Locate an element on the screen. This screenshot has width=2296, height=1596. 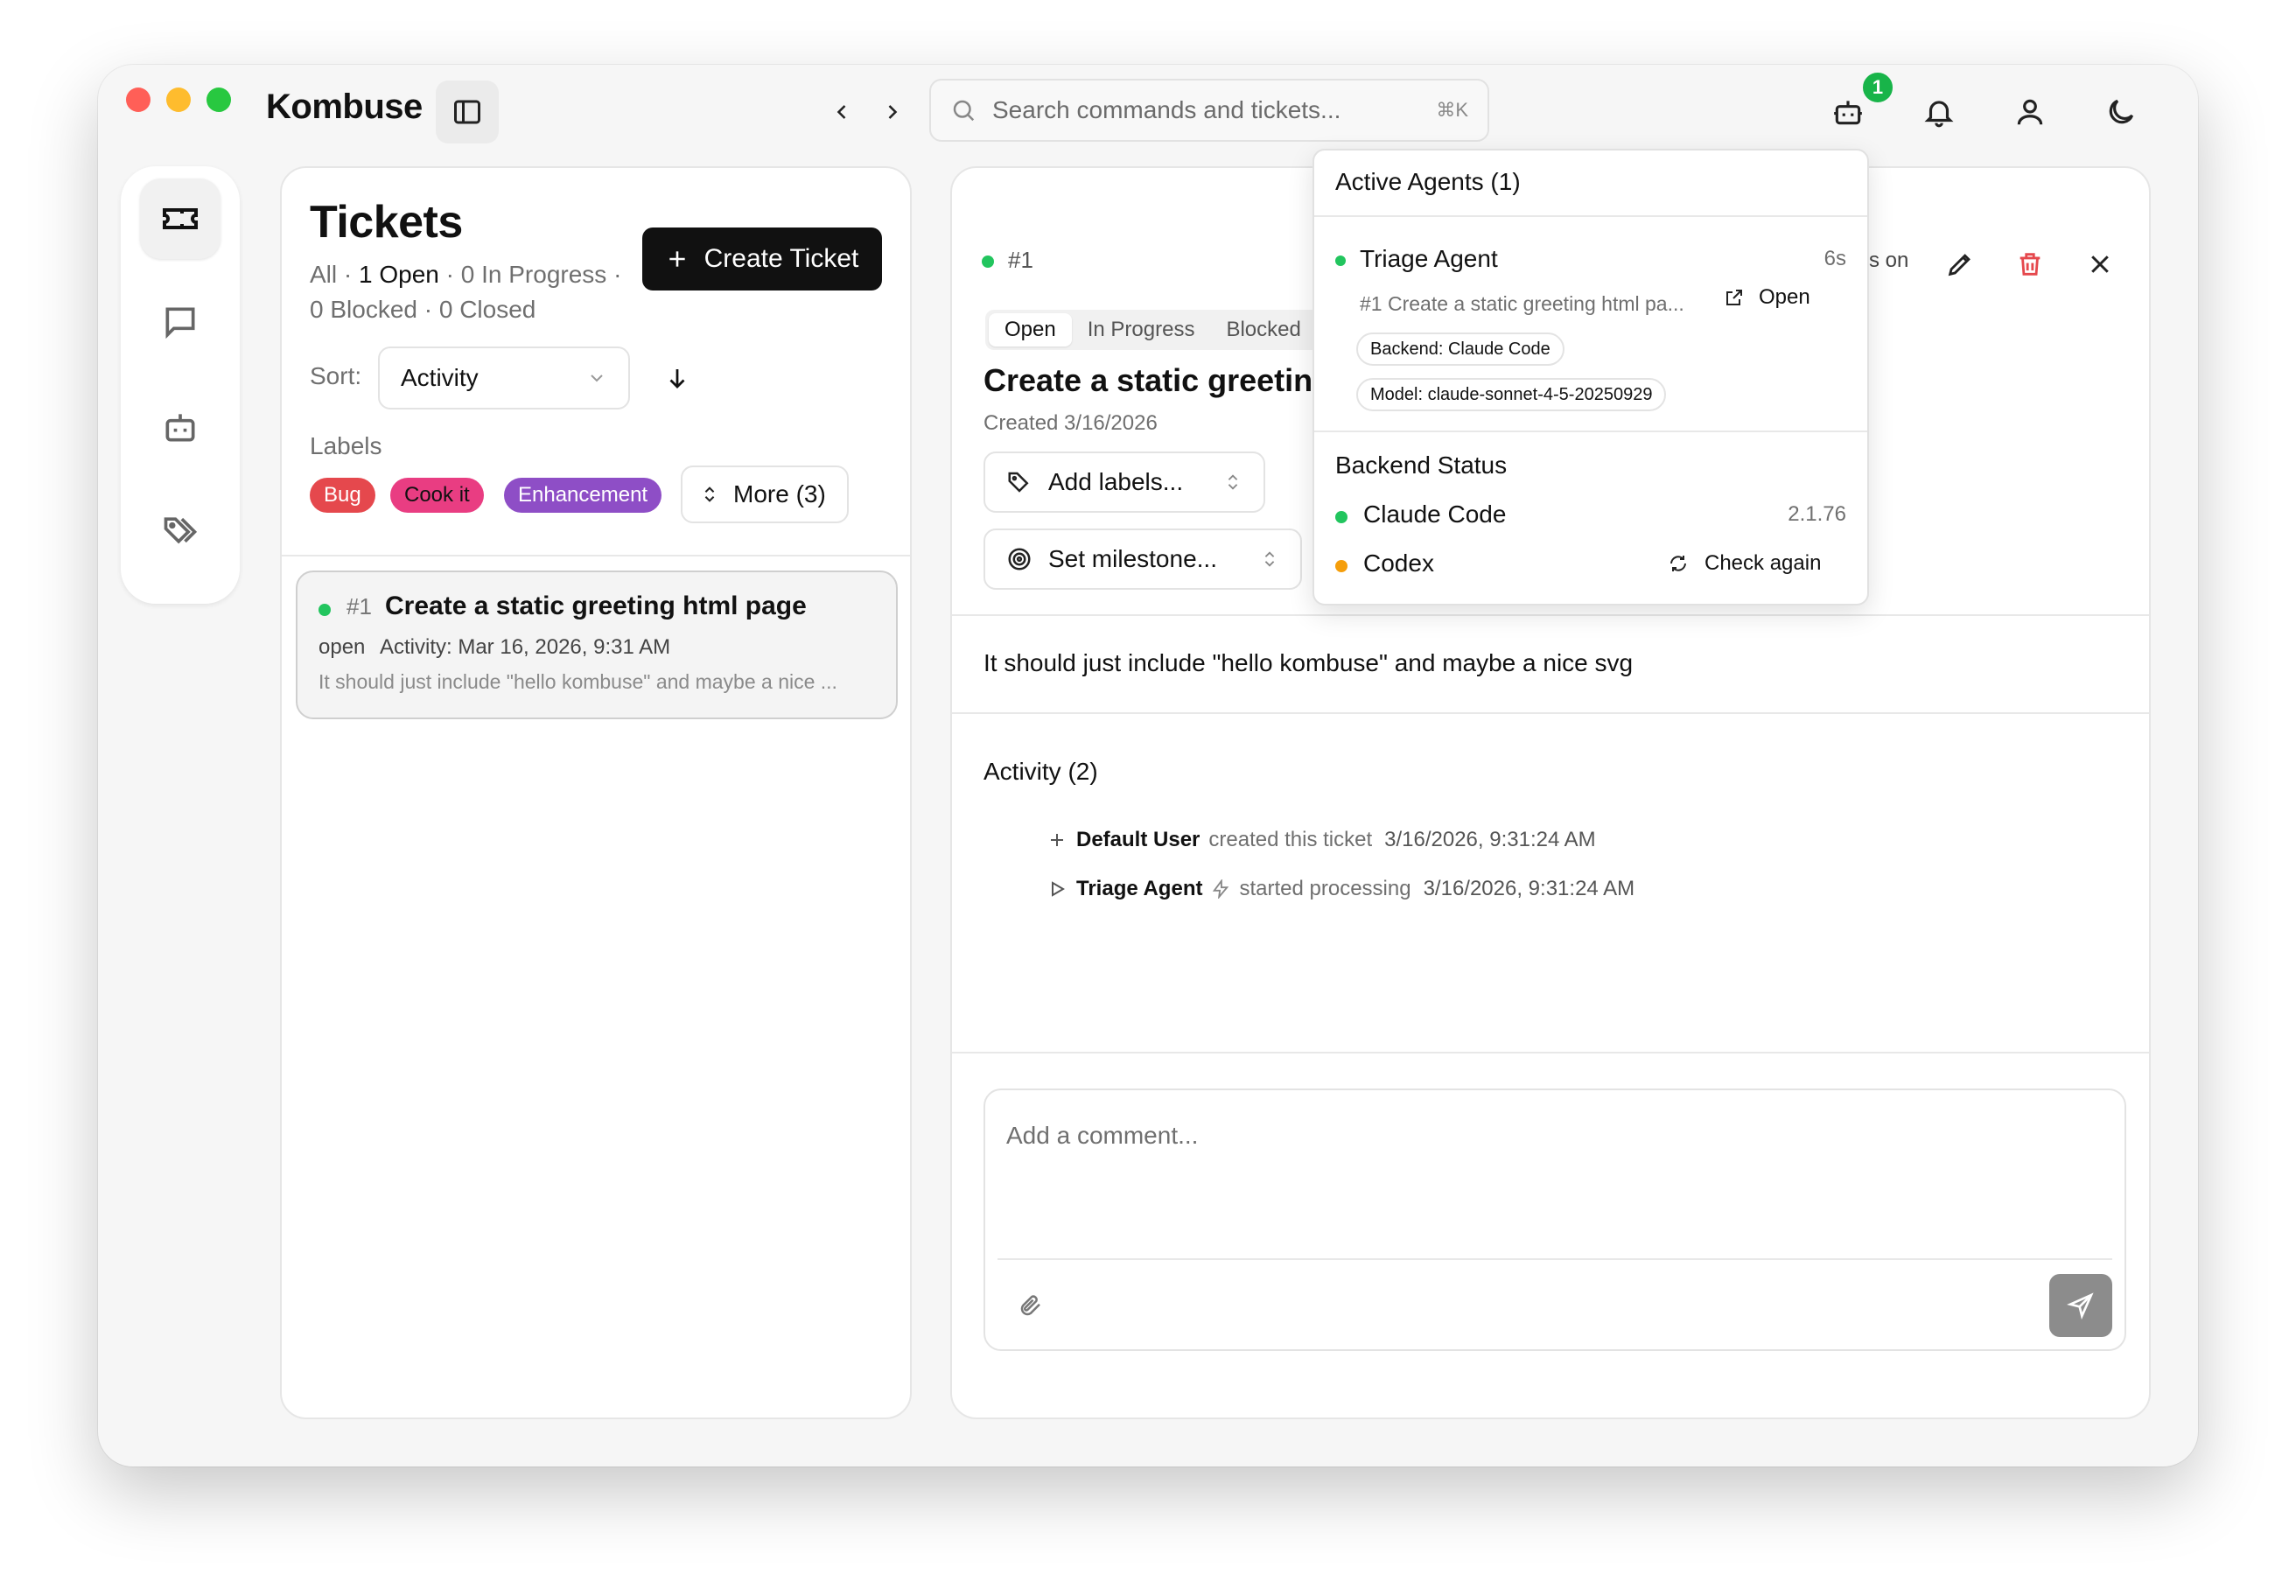
ticket-number: #1 is located at coordinates (359, 606).